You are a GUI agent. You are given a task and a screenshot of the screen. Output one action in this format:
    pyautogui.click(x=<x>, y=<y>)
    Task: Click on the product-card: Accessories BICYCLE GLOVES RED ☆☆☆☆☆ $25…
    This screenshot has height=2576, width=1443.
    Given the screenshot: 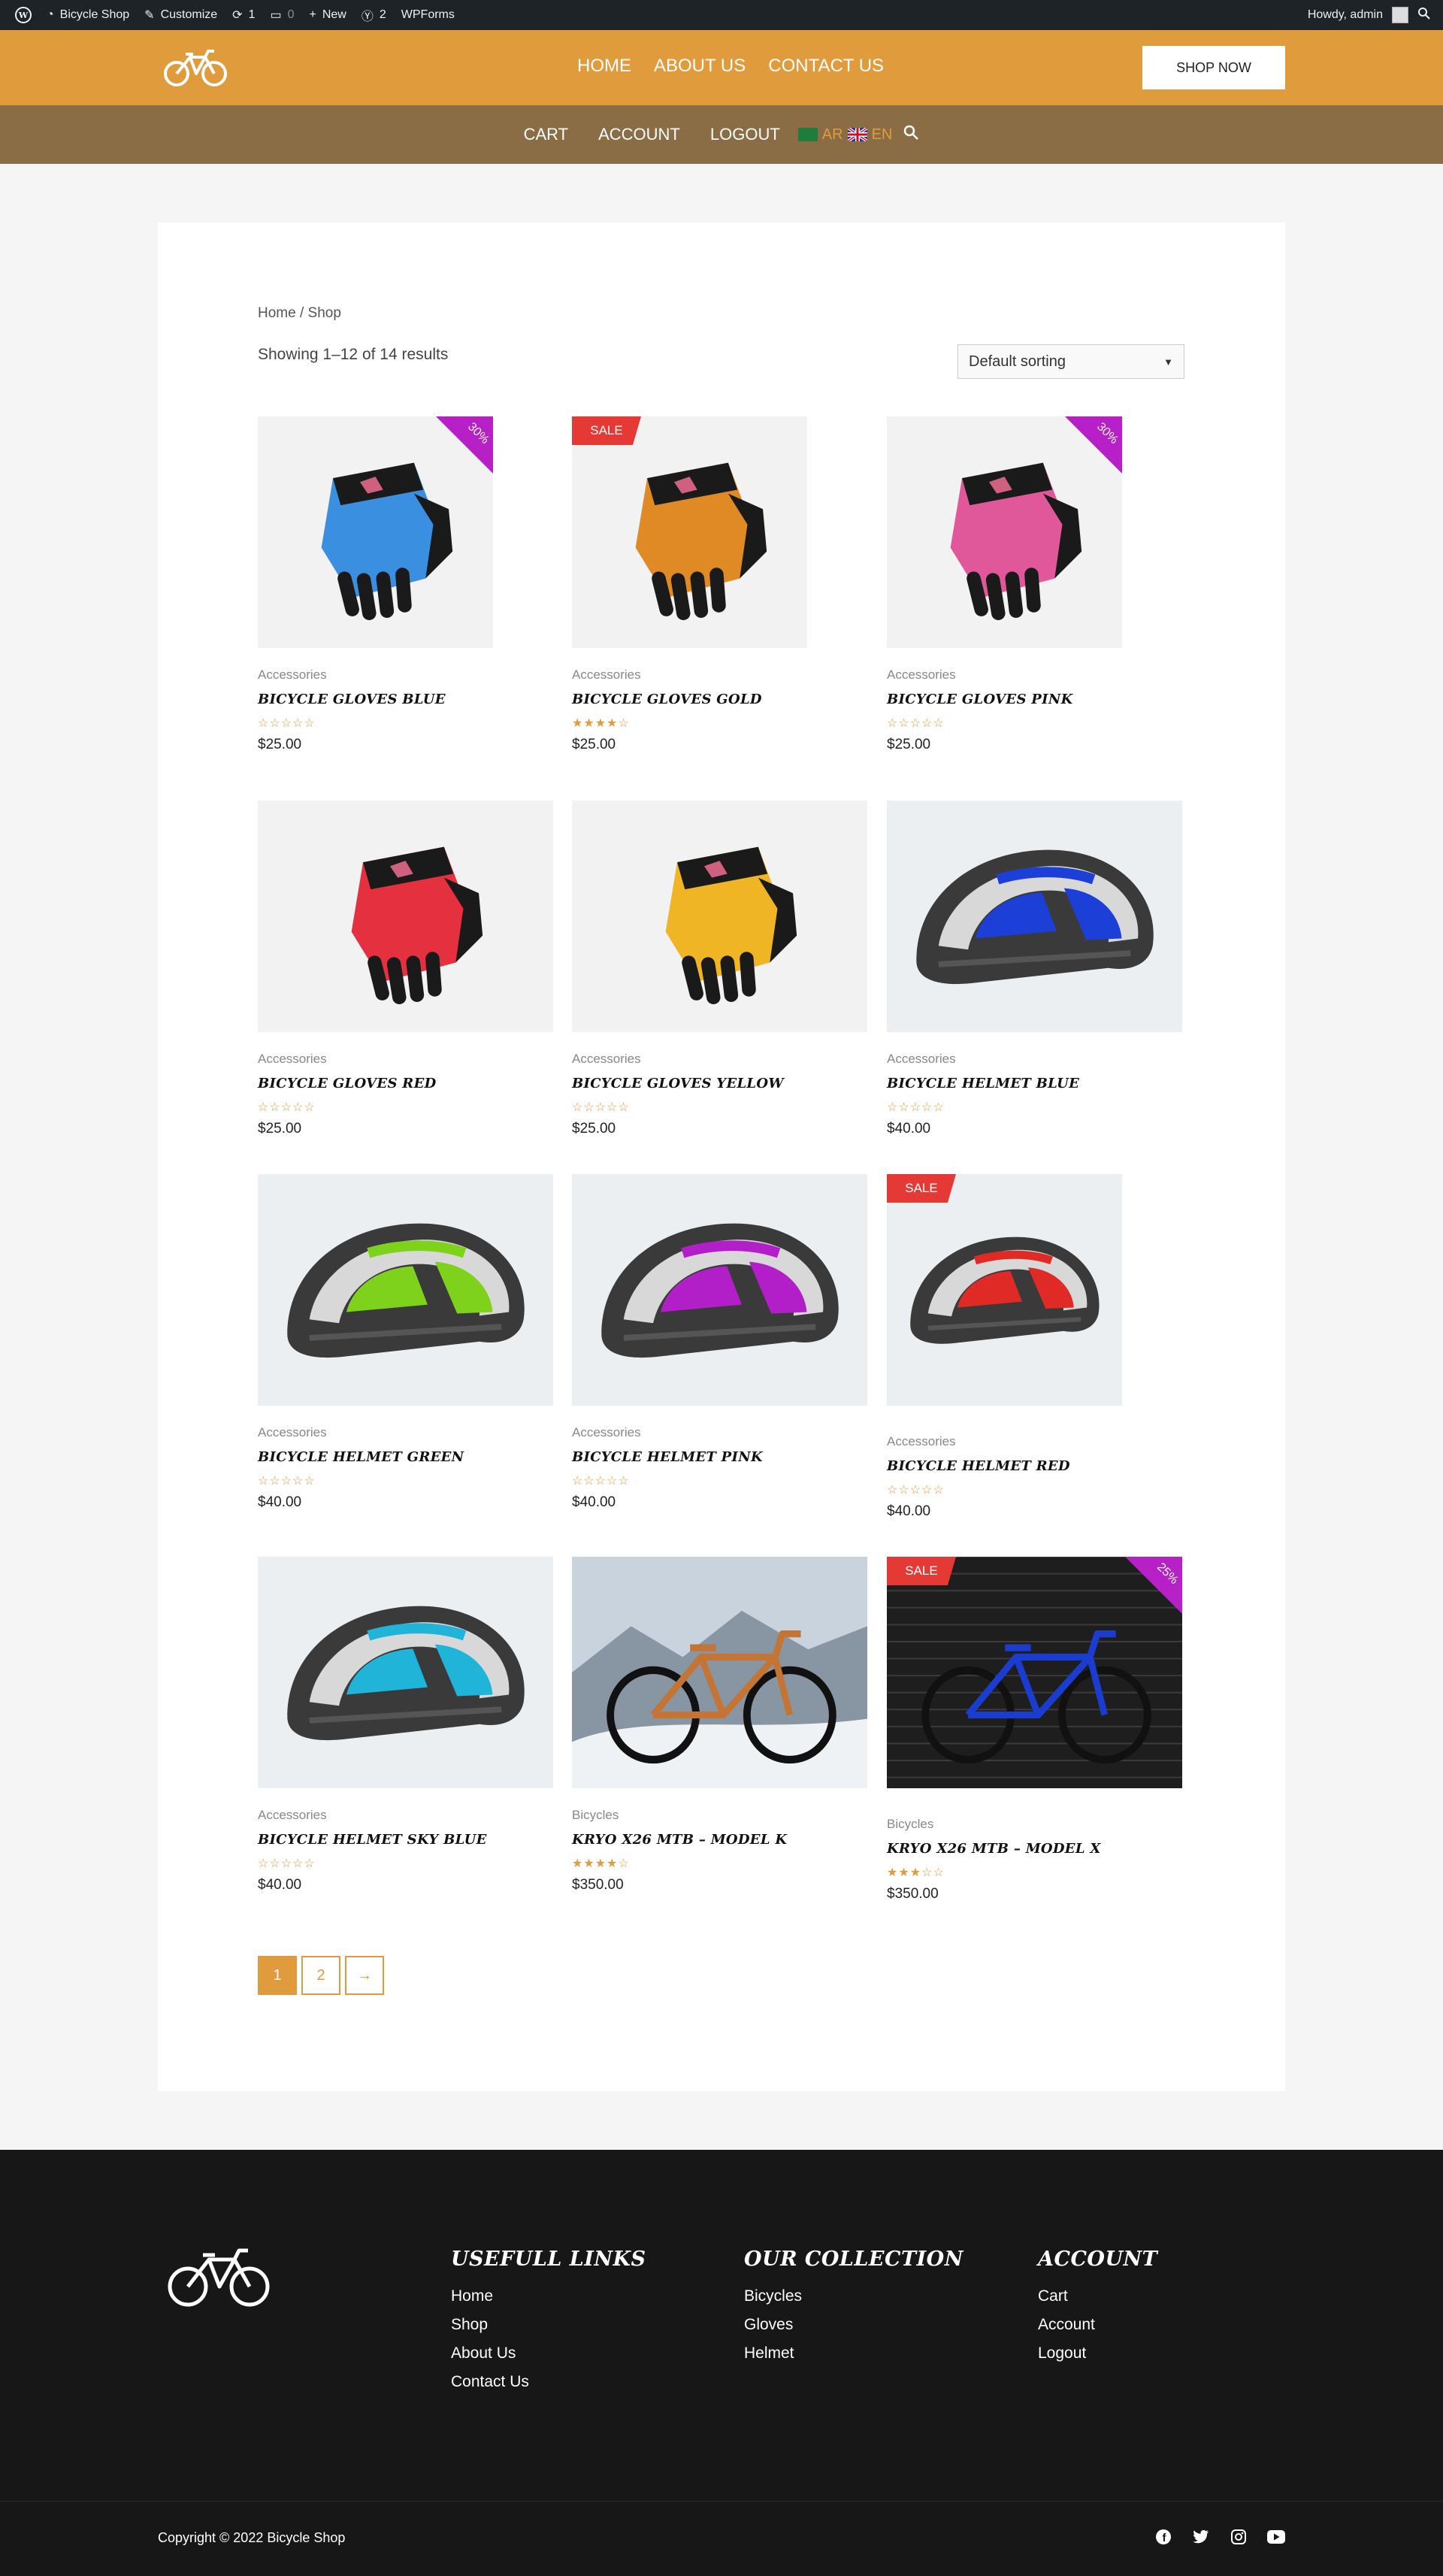 What is the action you would take?
    pyautogui.click(x=407, y=977)
    